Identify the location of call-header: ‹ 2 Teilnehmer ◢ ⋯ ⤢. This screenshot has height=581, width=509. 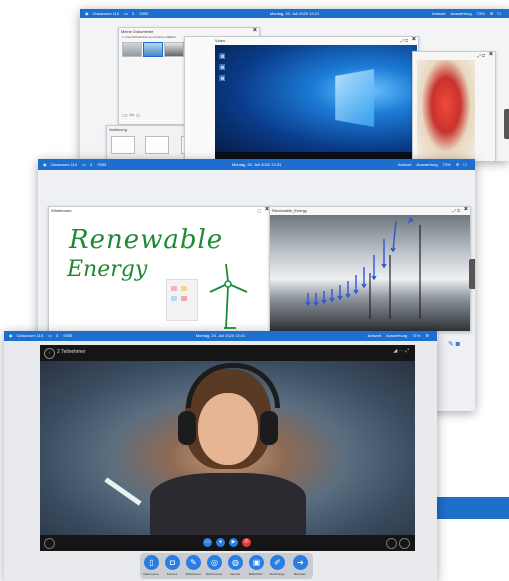
(227, 353).